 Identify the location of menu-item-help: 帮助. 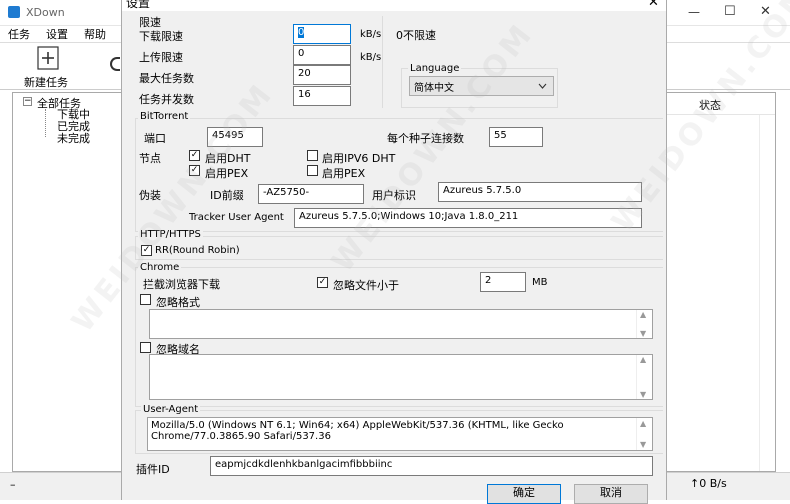
(95, 34).